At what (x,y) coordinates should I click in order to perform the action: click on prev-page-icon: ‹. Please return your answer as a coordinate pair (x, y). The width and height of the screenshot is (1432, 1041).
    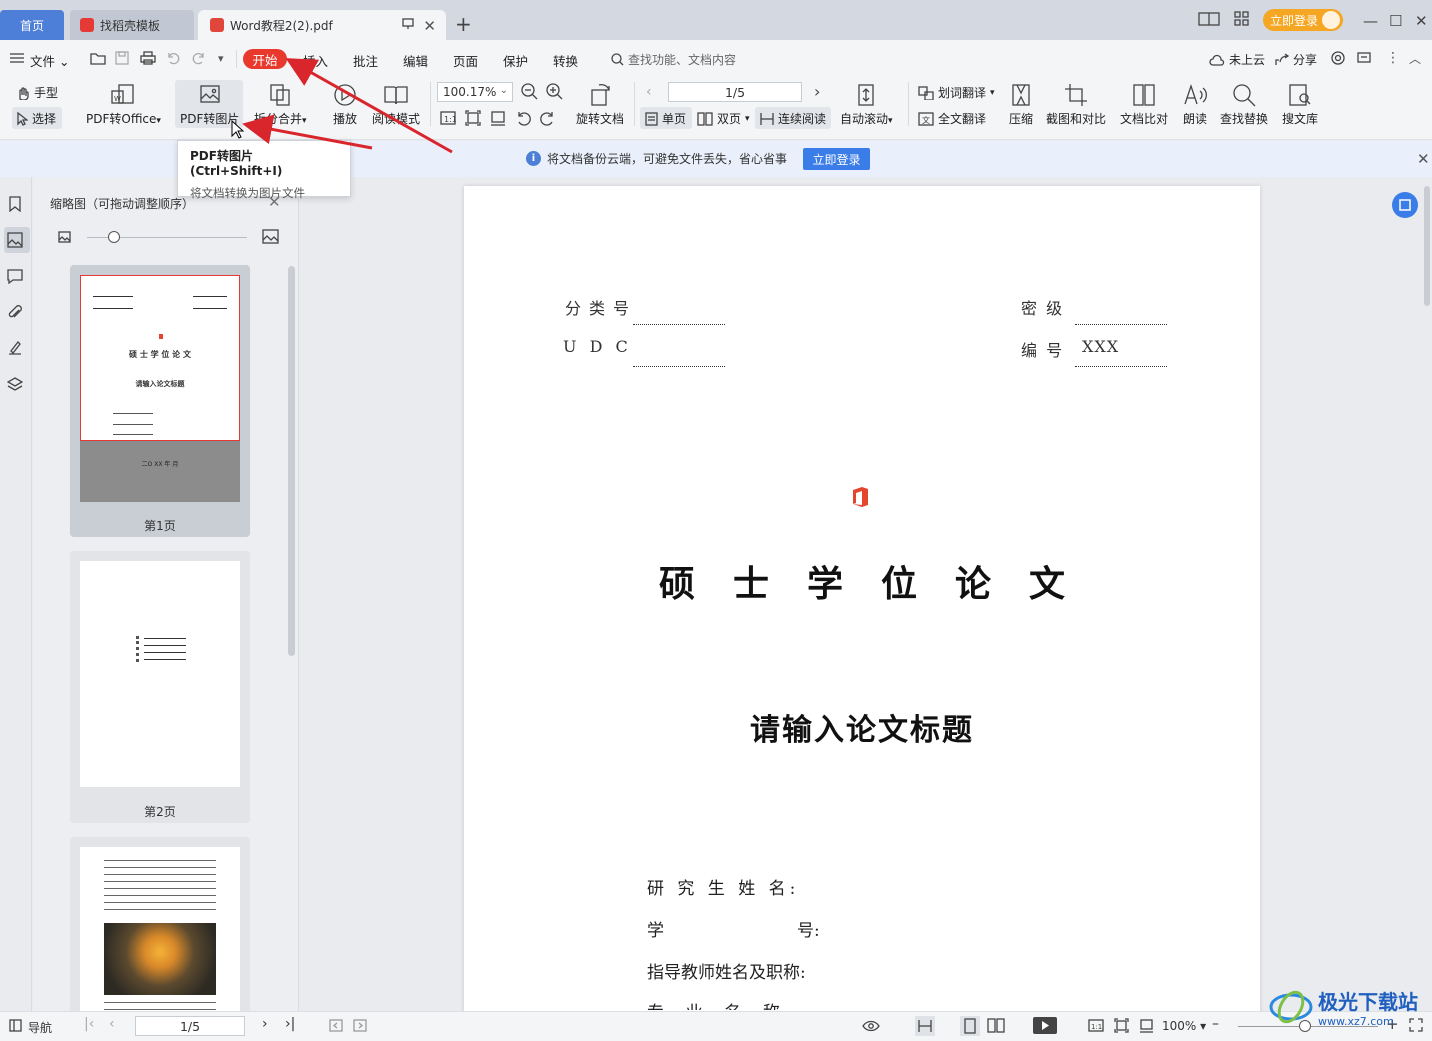
    Looking at the image, I should click on (112, 1024).